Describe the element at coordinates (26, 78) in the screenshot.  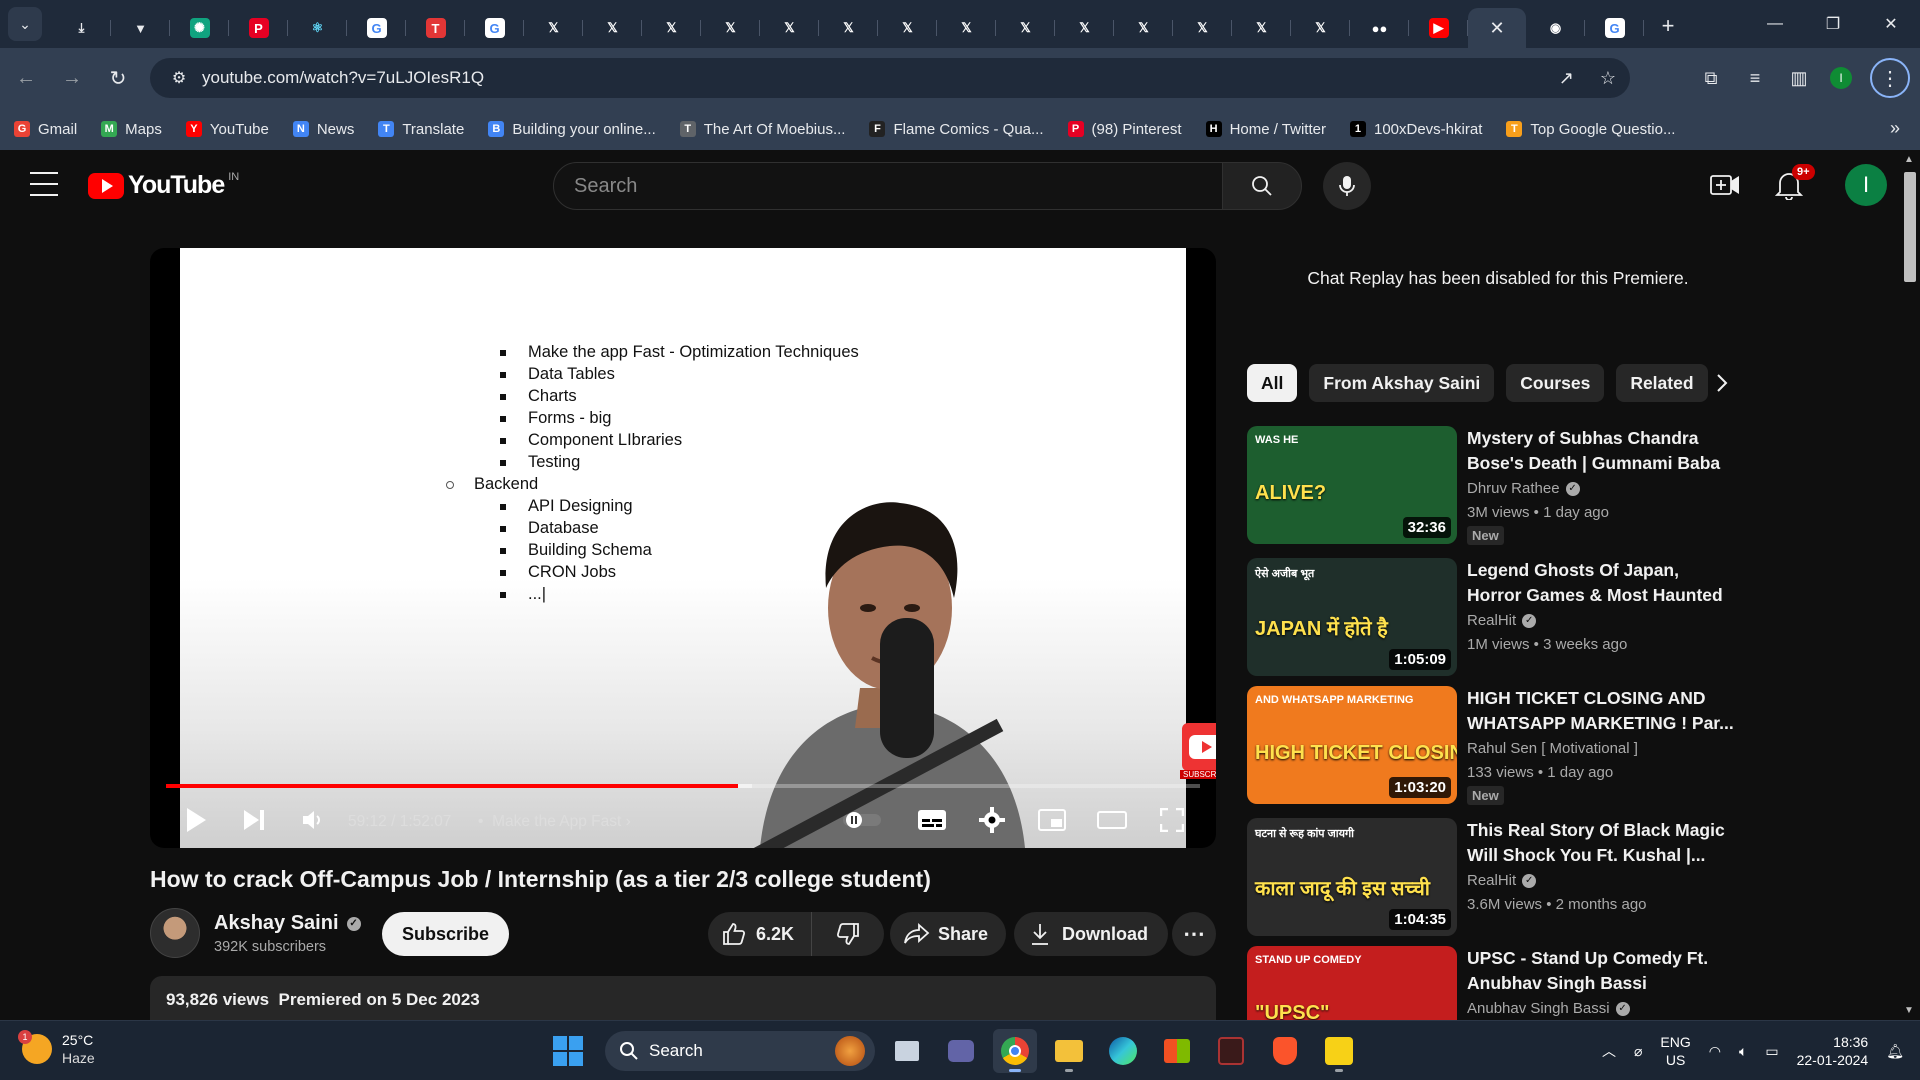
I see `back-button: ←` at that location.